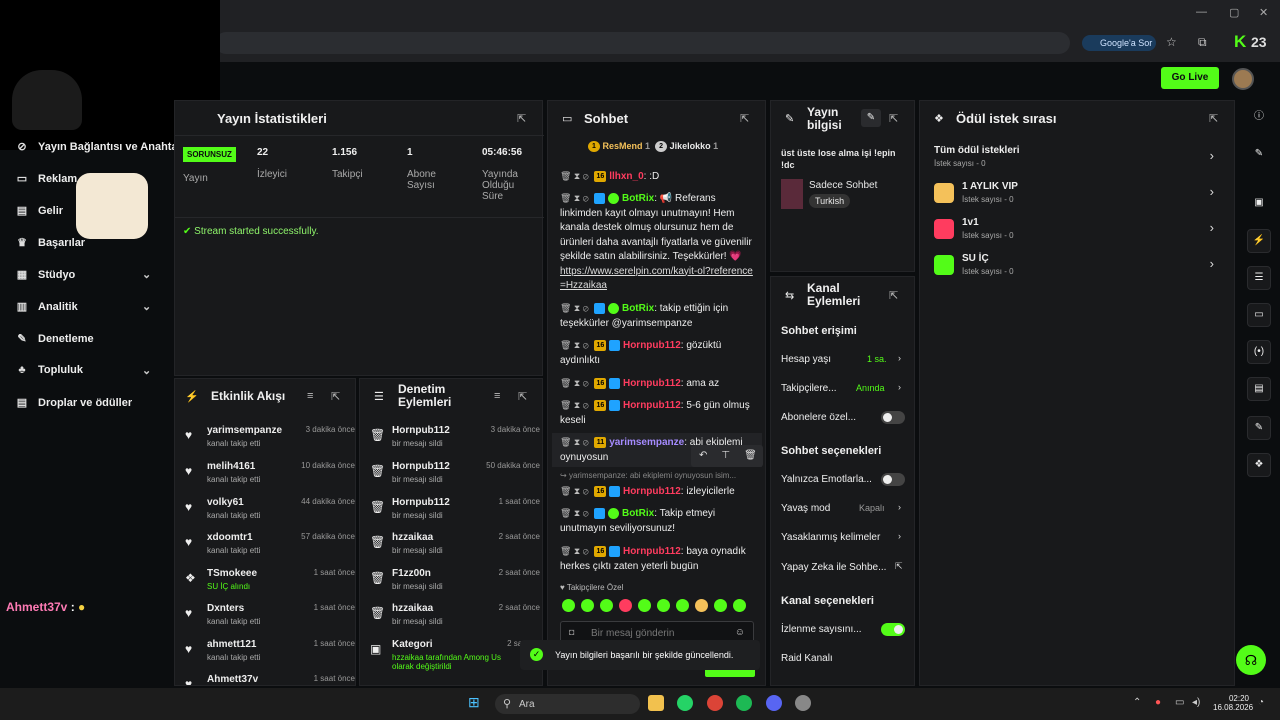 The image size is (1280, 720). I want to click on chrome-icon, so click(715, 703).